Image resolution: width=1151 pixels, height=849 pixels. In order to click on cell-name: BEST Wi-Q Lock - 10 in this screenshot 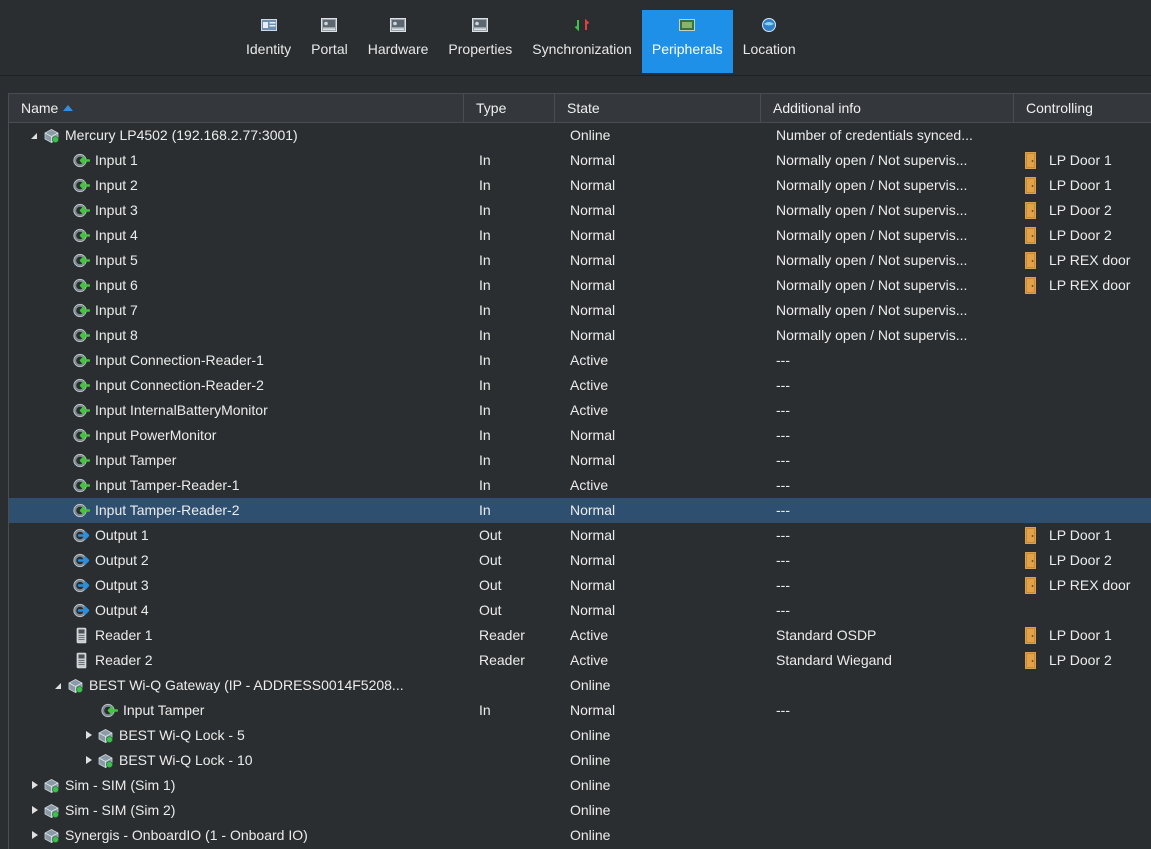, I will do `click(236, 760)`.